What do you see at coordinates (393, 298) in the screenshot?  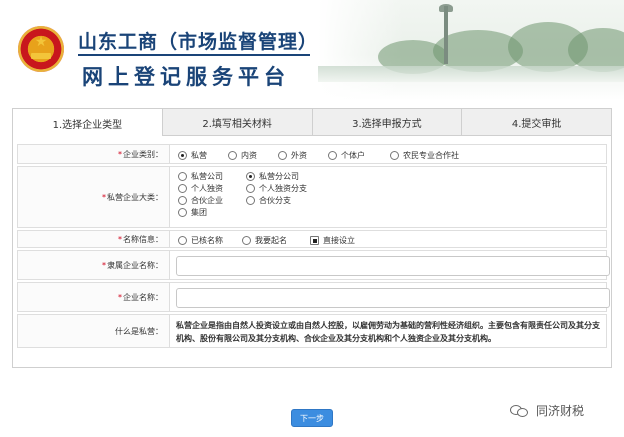 I see `enterprise-name-input` at bounding box center [393, 298].